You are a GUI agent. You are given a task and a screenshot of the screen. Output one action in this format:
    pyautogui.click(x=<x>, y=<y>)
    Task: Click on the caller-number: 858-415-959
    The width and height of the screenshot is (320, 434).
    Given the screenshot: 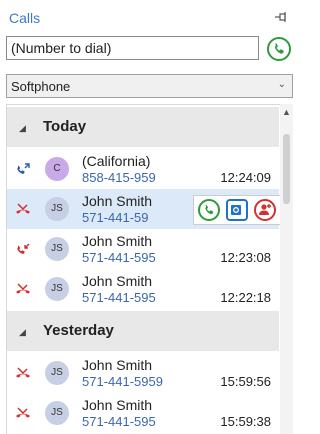 What is the action you would take?
    pyautogui.click(x=119, y=177)
    